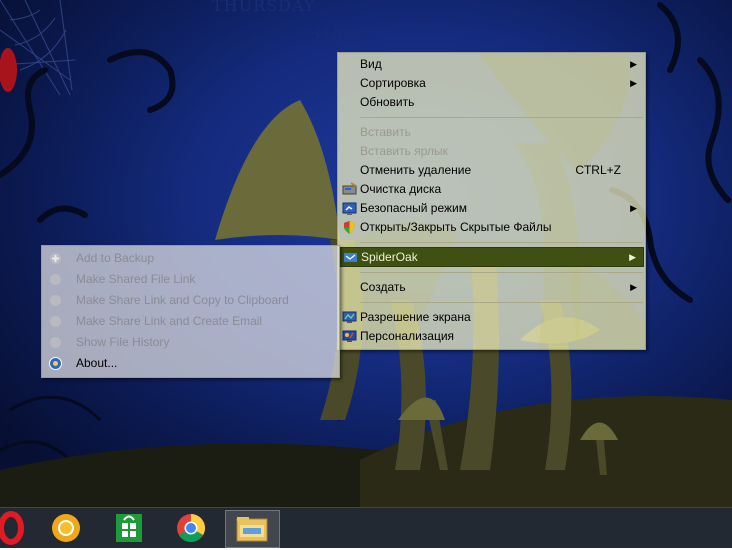  What do you see at coordinates (491, 64) in the screenshot?
I see `menu-item-view: Вид ▶` at bounding box center [491, 64].